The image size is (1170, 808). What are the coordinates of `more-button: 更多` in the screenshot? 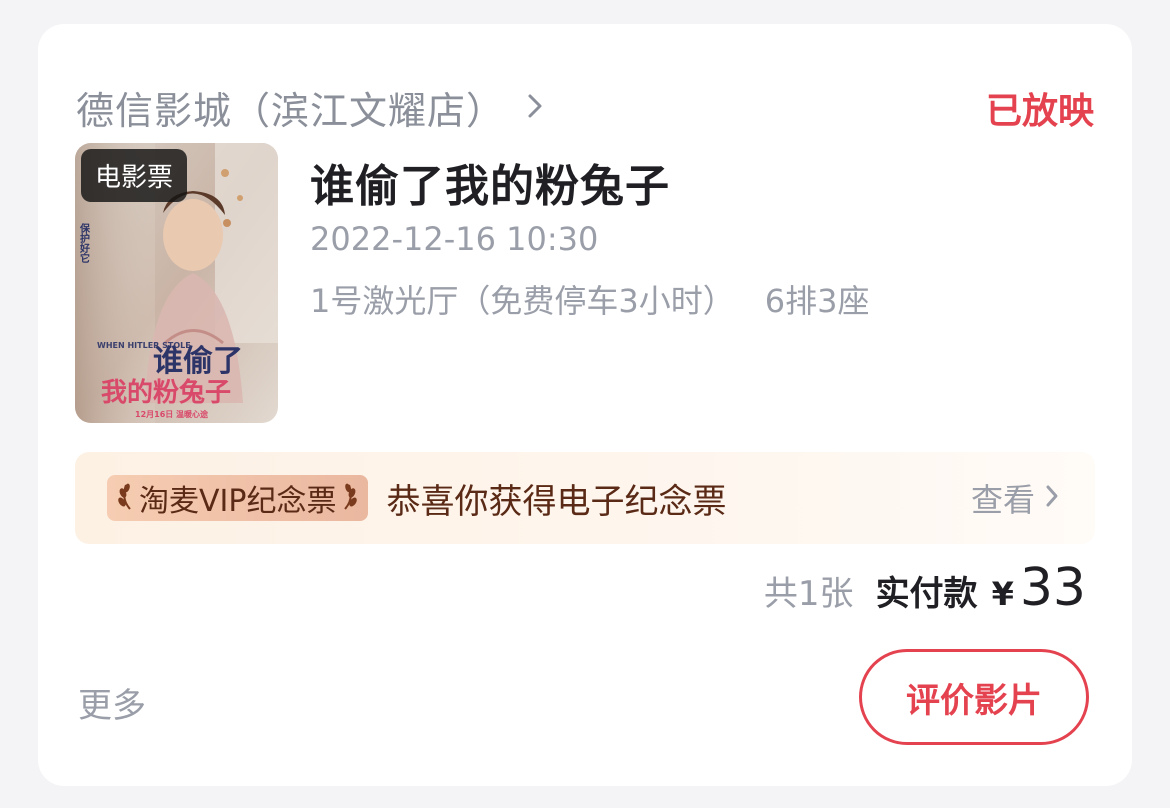 It's located at (112, 702).